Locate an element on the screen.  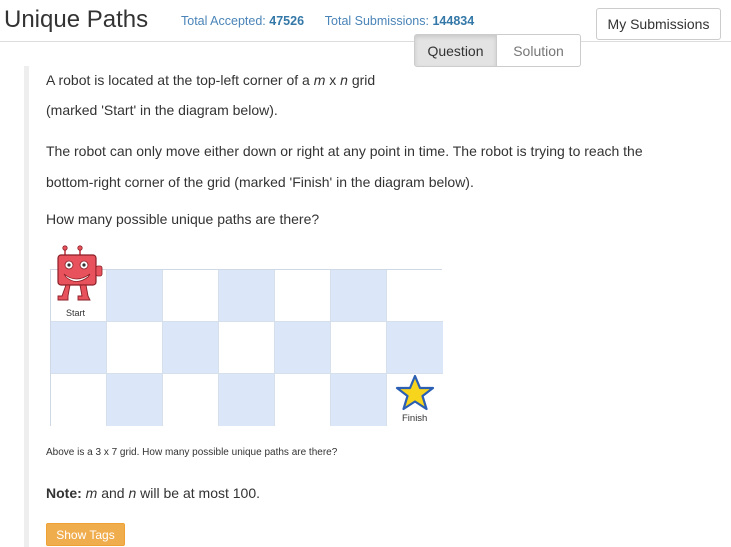
question-solution-tabs: Question Solution is located at coordinates (497, 50).